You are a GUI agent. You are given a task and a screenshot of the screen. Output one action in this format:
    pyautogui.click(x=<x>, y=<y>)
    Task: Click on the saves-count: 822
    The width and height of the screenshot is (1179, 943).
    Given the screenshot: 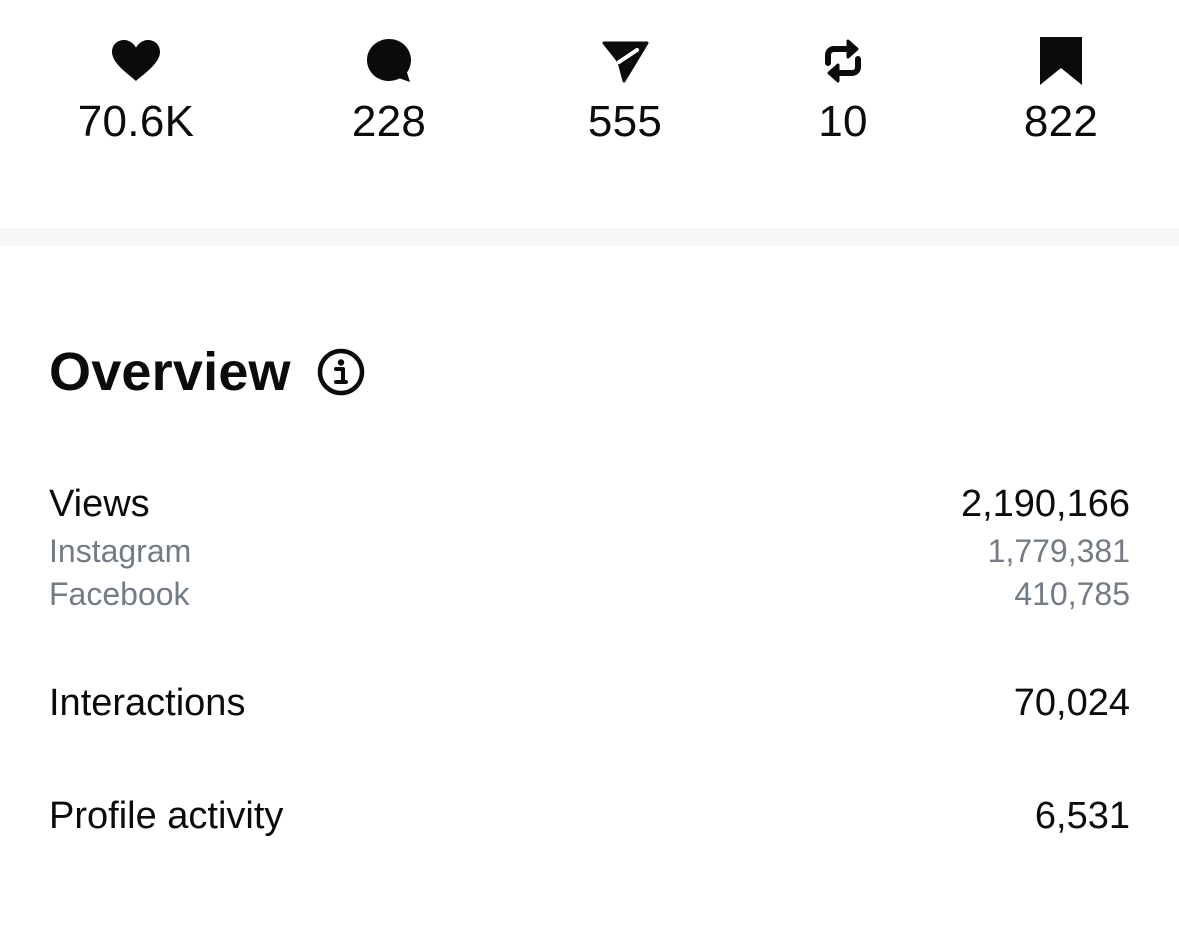 What is the action you would take?
    pyautogui.click(x=1061, y=121)
    